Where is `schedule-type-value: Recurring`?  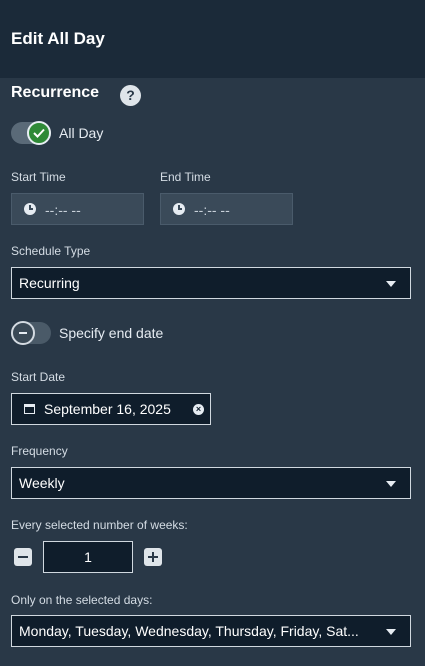
schedule-type-value: Recurring is located at coordinates (49, 283).